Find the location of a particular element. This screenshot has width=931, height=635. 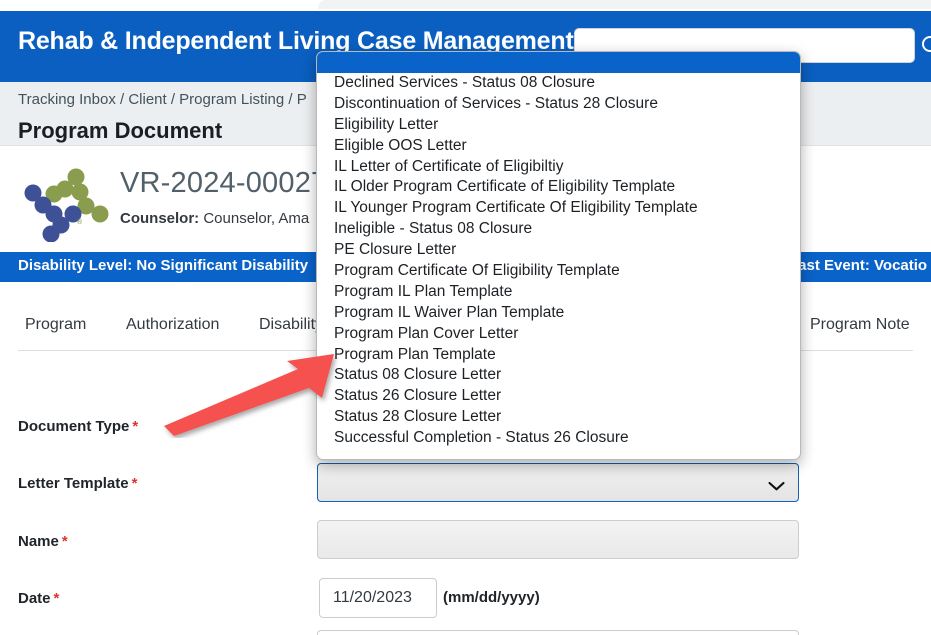

dropdown-option: Status 08 Closure Letter is located at coordinates (558, 375).